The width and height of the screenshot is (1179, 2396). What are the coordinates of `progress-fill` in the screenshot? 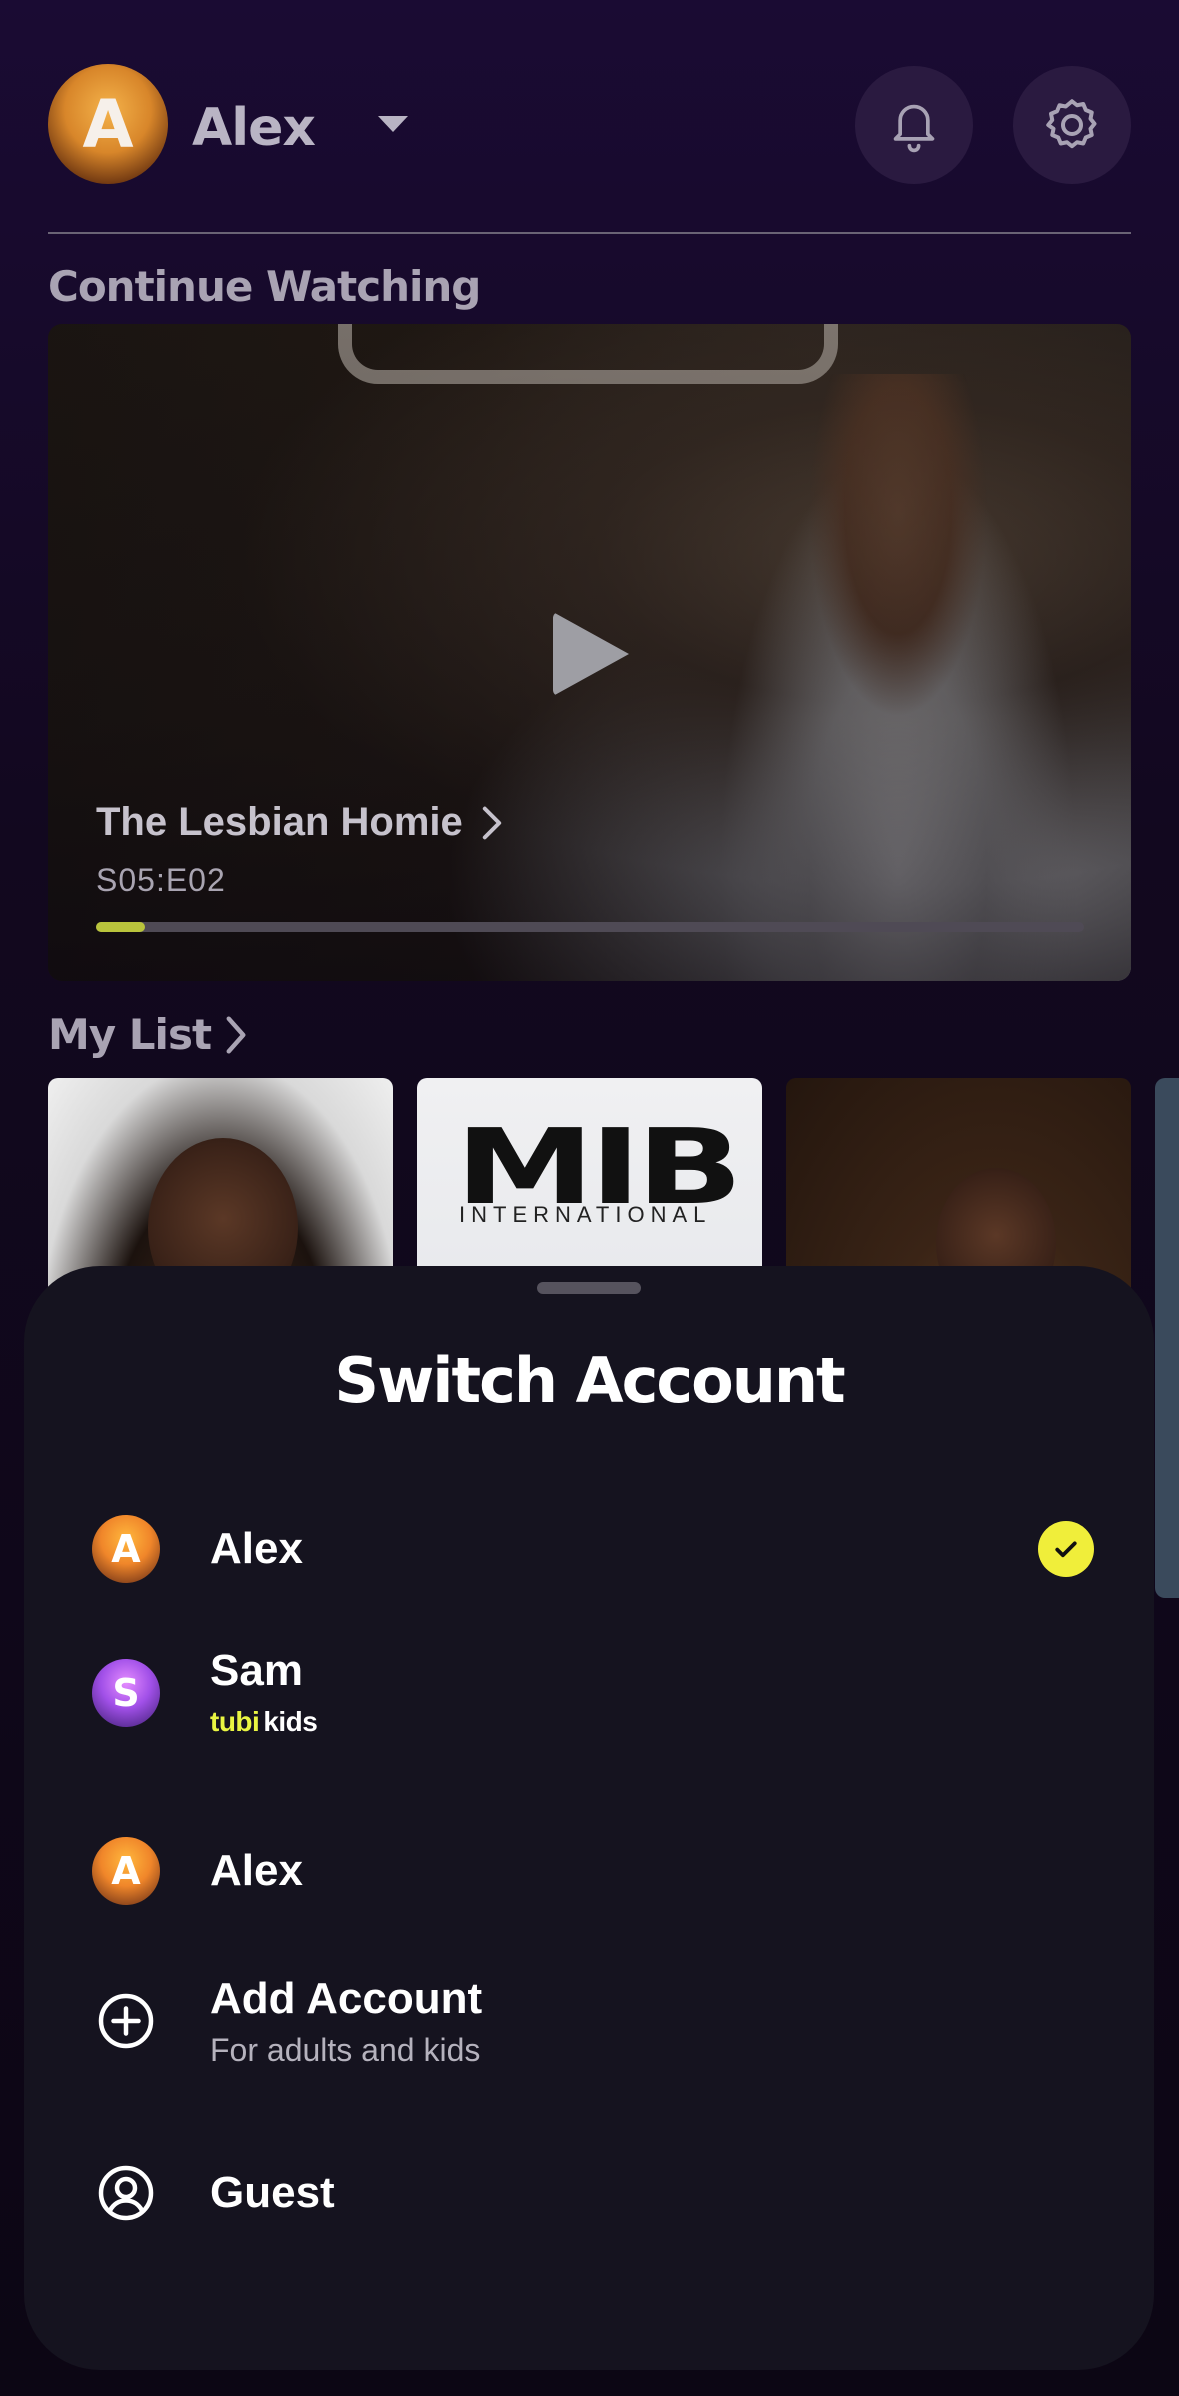 It's located at (121, 927).